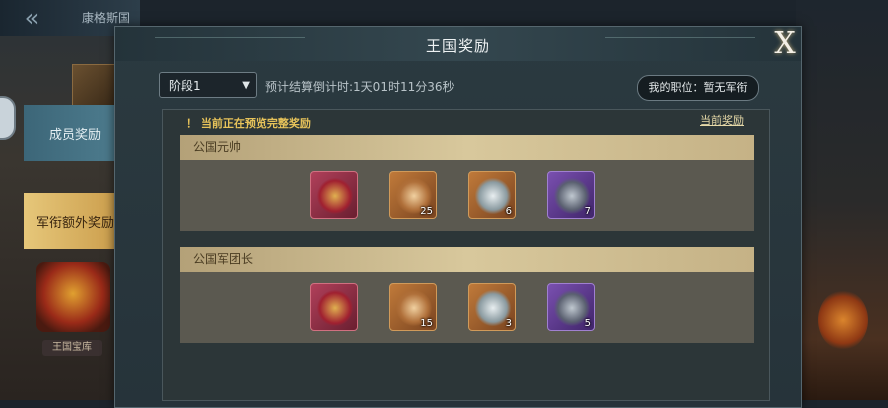  I want to click on panel-header: 王国奖励, so click(458, 44).